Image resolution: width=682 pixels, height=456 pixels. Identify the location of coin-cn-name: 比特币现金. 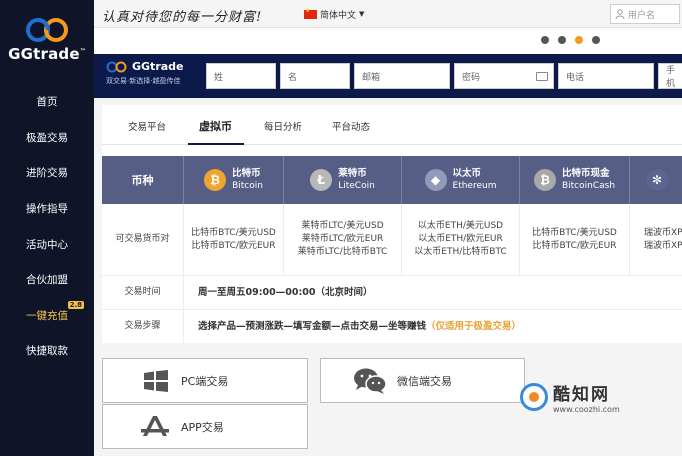
(585, 173).